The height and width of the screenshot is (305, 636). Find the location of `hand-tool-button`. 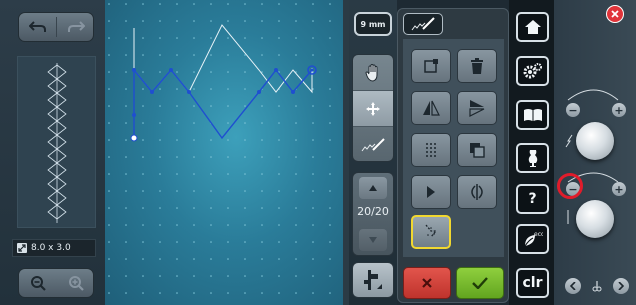

hand-tool-button is located at coordinates (373, 73).